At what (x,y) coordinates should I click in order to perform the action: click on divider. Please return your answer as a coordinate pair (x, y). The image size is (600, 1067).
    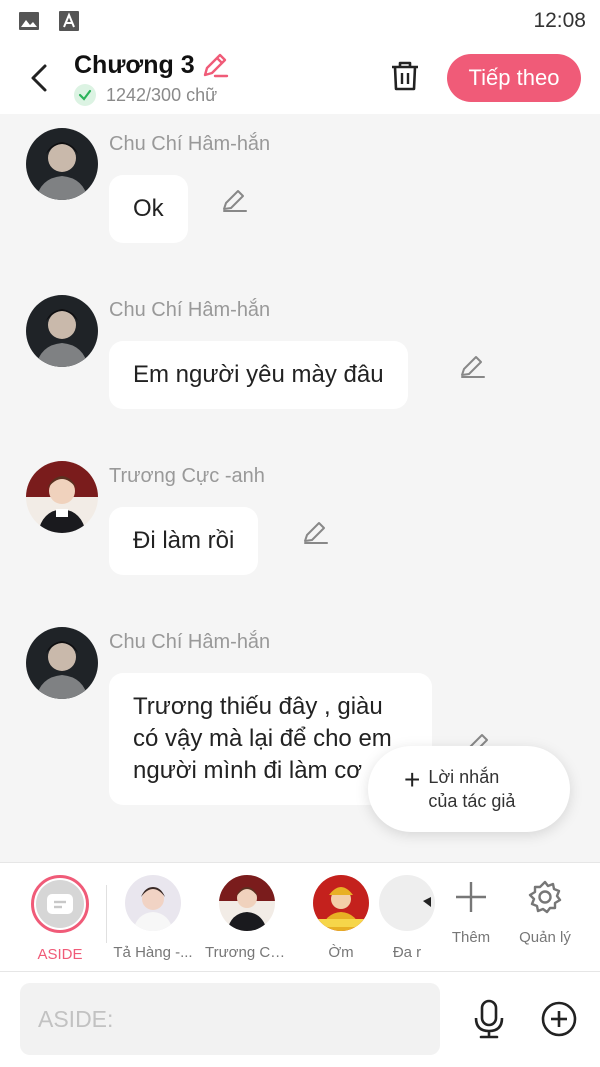
    Looking at the image, I should click on (106, 914).